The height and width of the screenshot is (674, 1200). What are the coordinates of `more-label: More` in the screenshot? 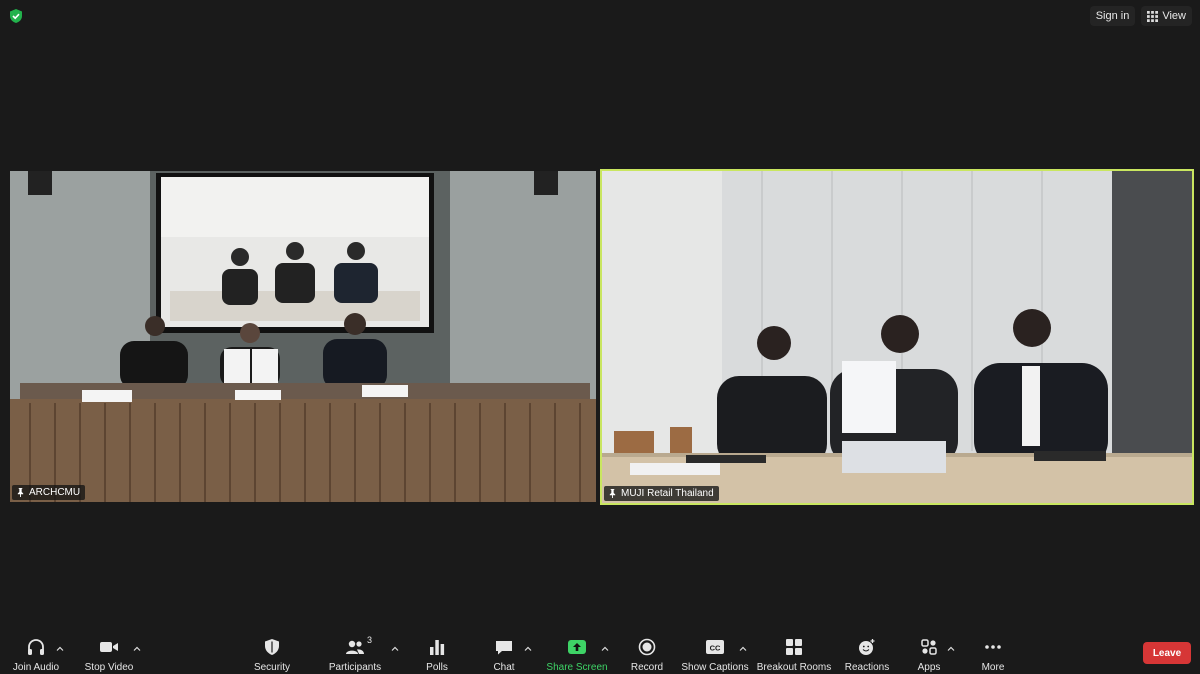 It's located at (993, 667).